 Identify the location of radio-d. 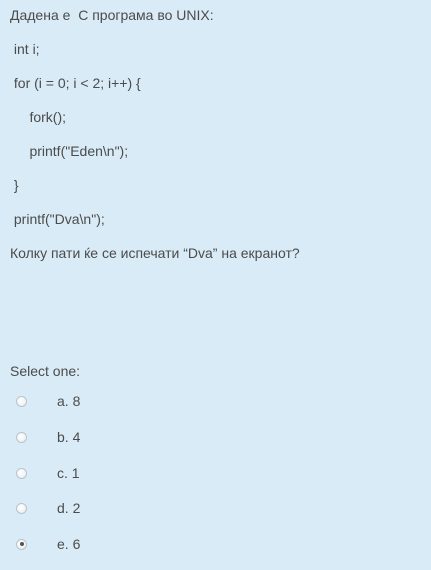
(21, 508).